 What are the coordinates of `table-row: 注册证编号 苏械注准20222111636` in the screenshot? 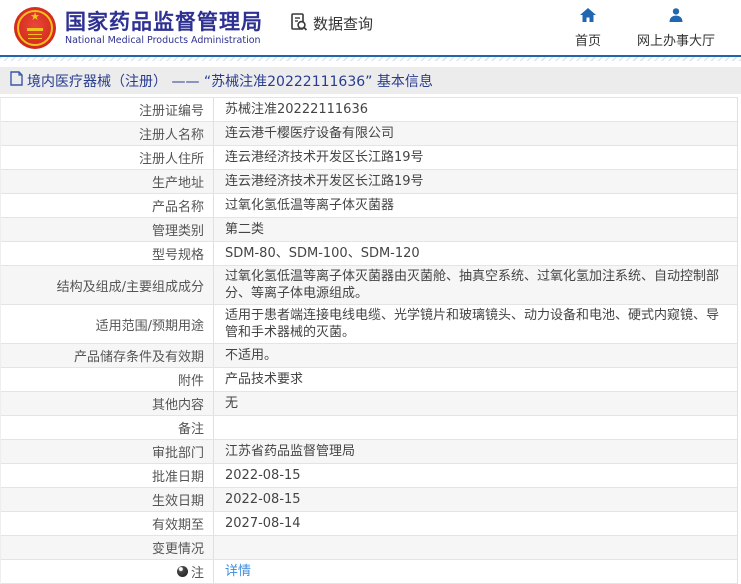 It's located at (369, 110).